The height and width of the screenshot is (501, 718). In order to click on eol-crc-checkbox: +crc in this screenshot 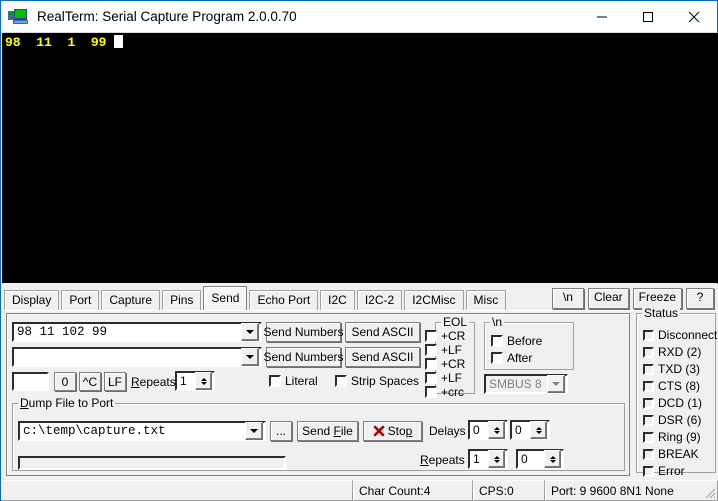, I will do `click(444, 392)`.